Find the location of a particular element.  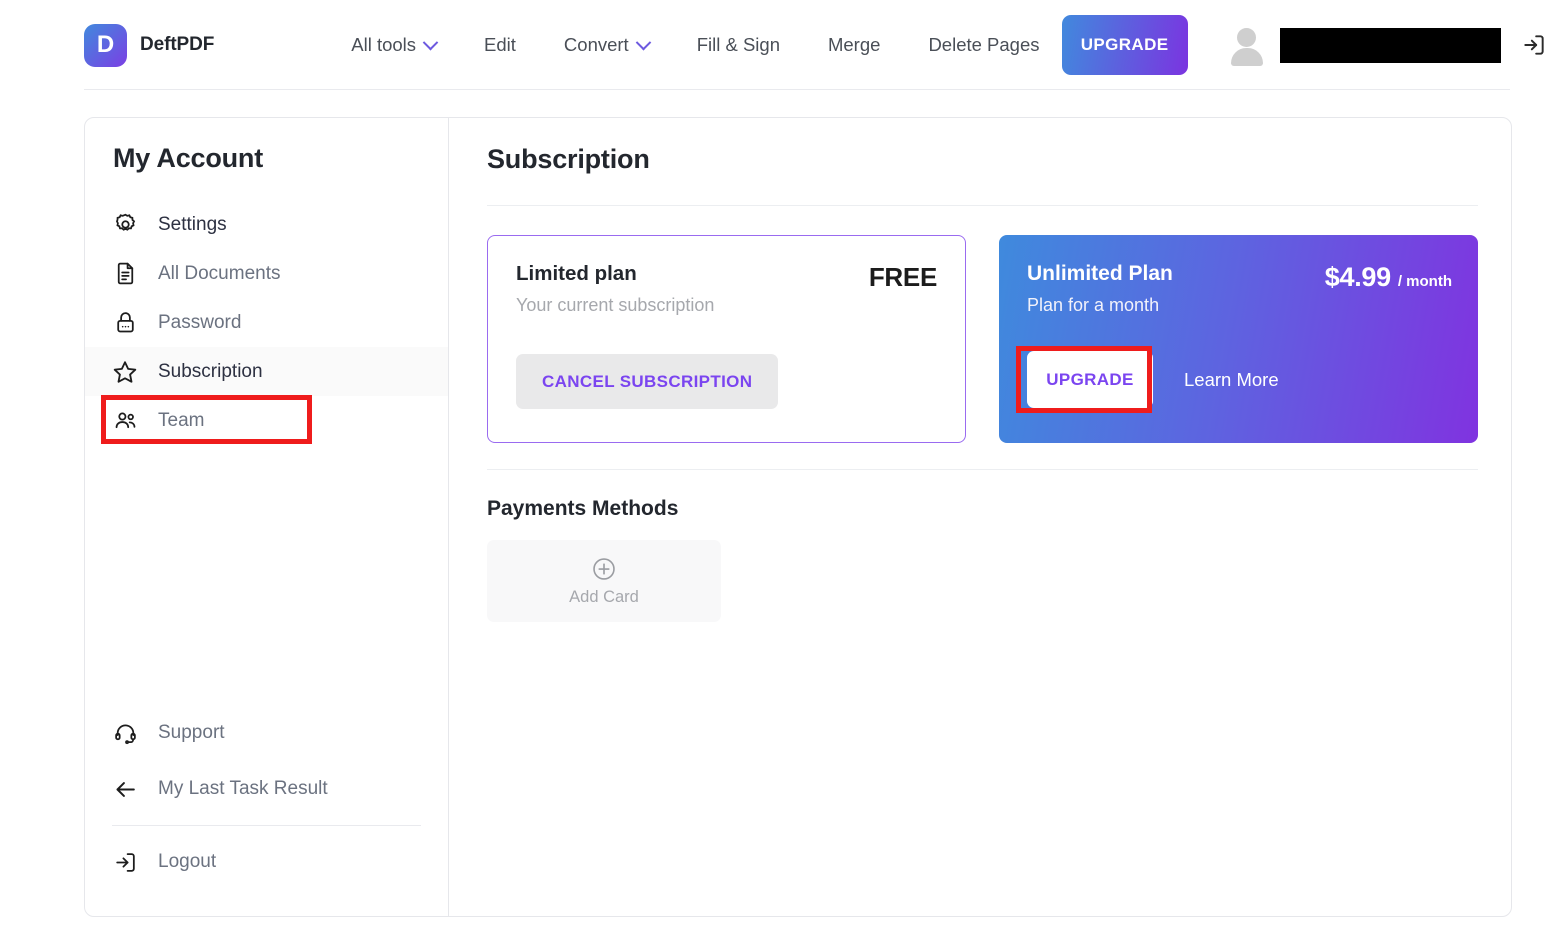

avatar-head is located at coordinates (1246, 37).